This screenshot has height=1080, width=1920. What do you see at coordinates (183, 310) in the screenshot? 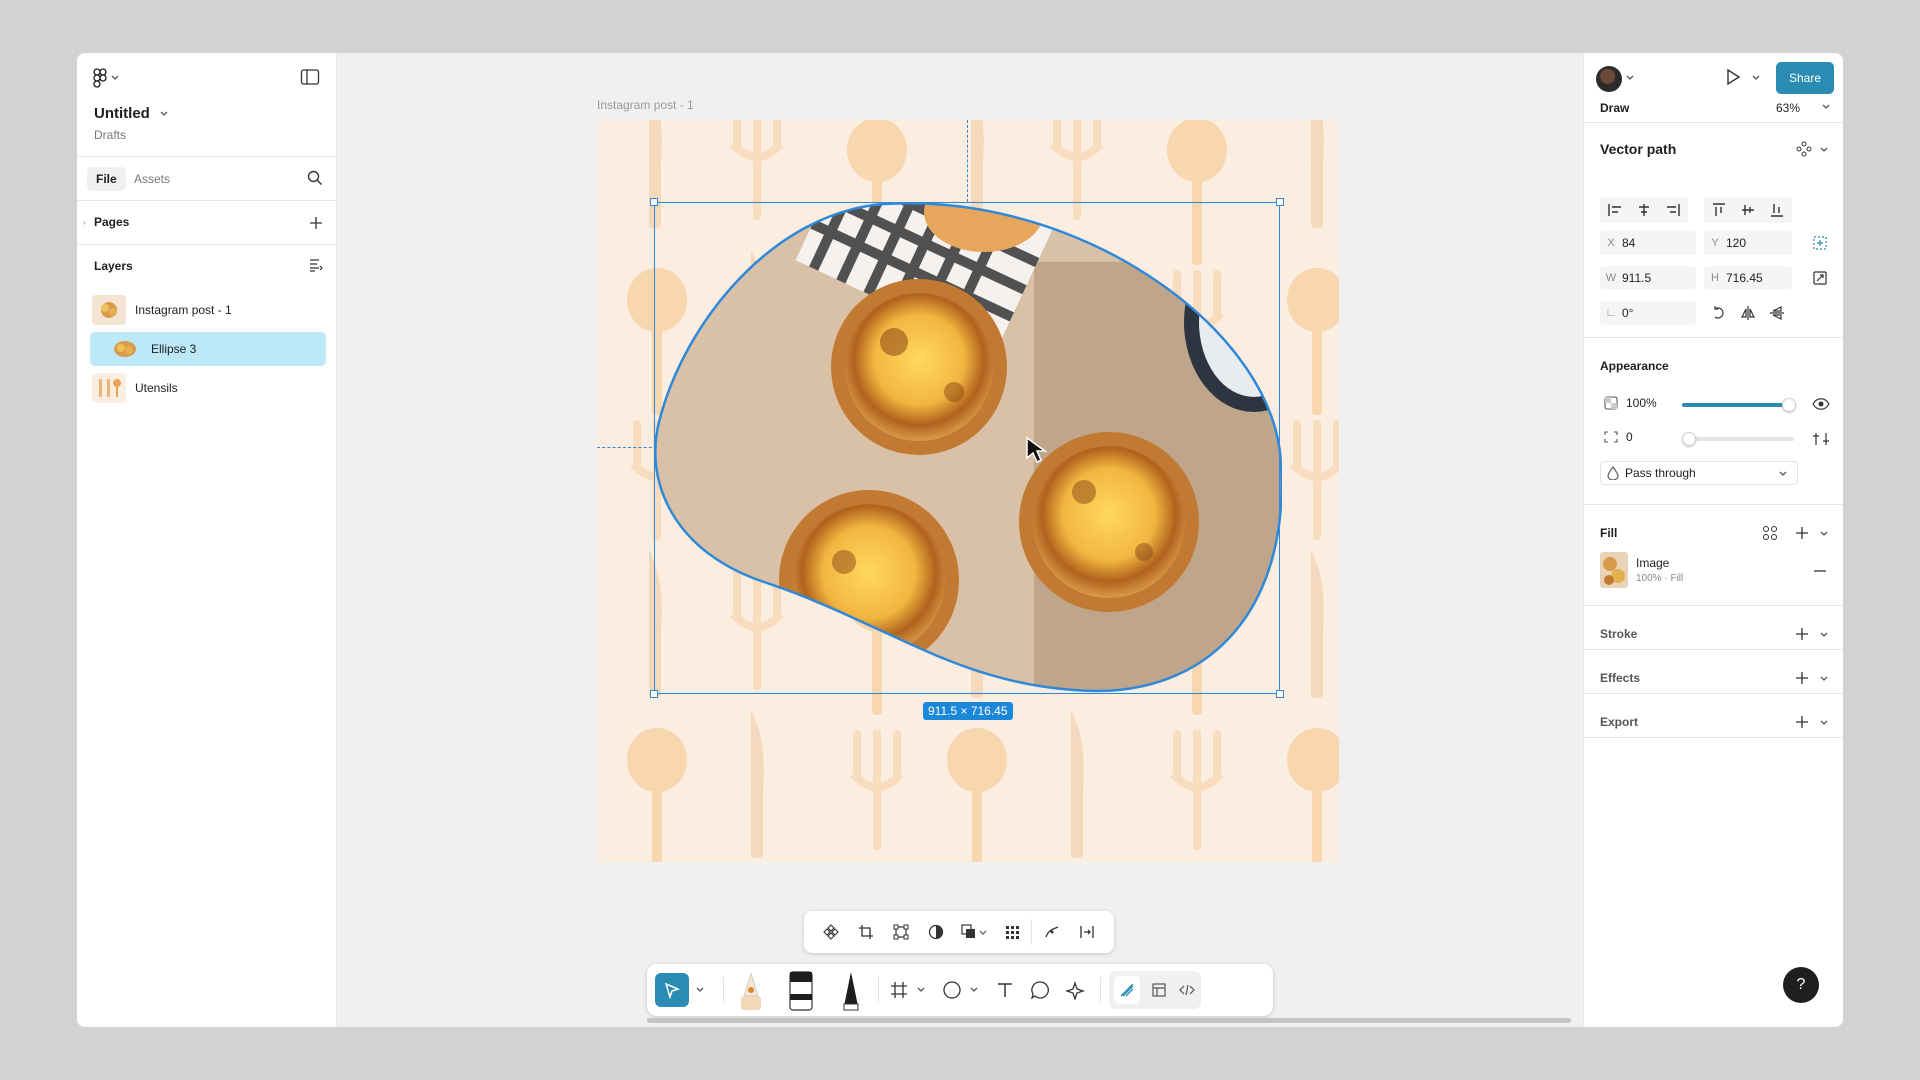
I see `layer-name: Instagram post - 1` at bounding box center [183, 310].